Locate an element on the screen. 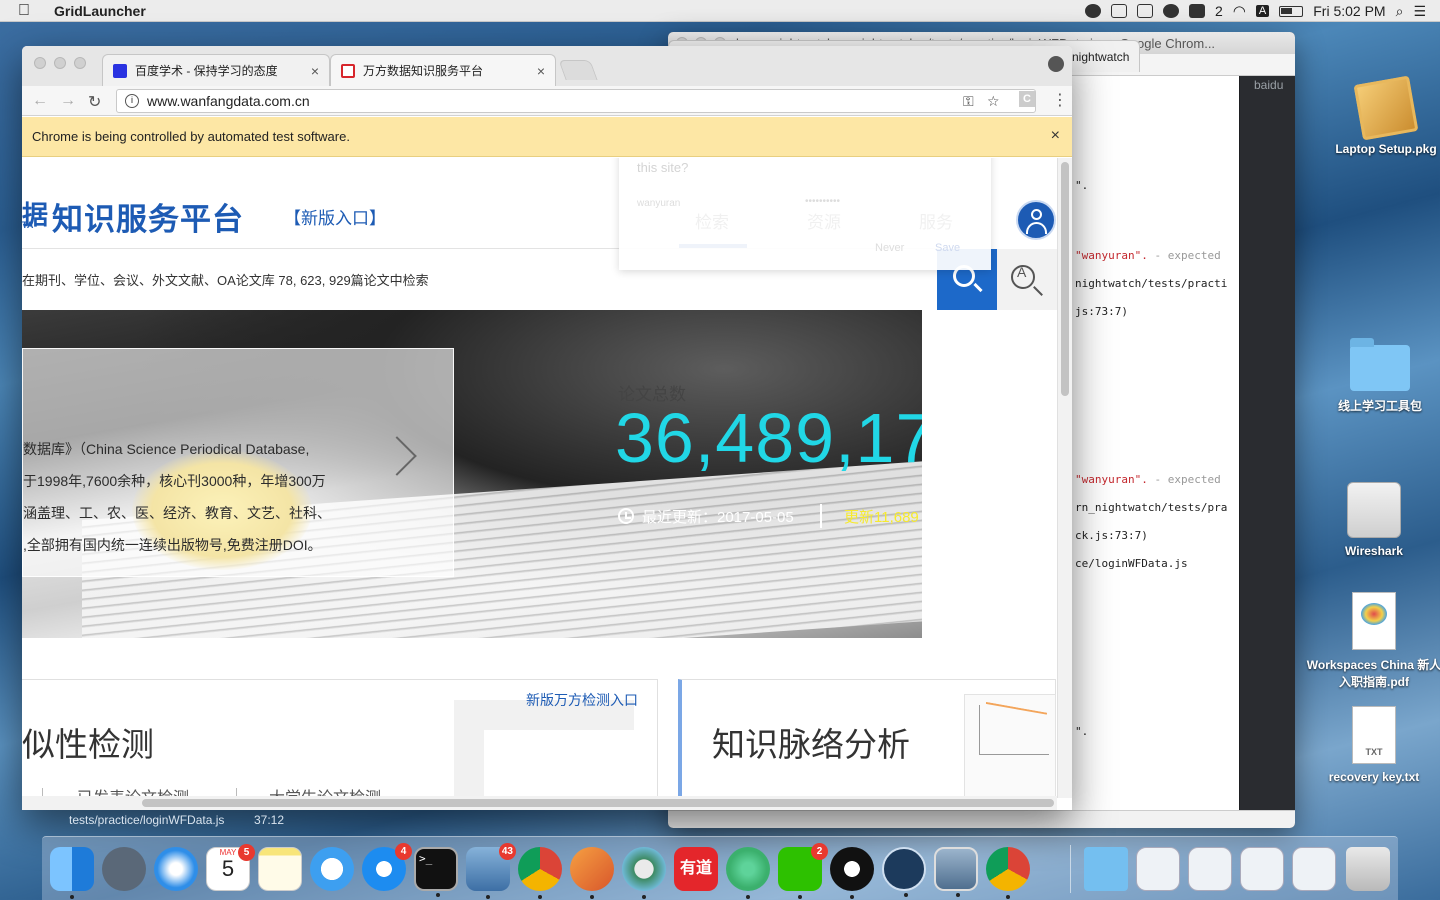  horizontal-scrollbar is located at coordinates (539, 803).